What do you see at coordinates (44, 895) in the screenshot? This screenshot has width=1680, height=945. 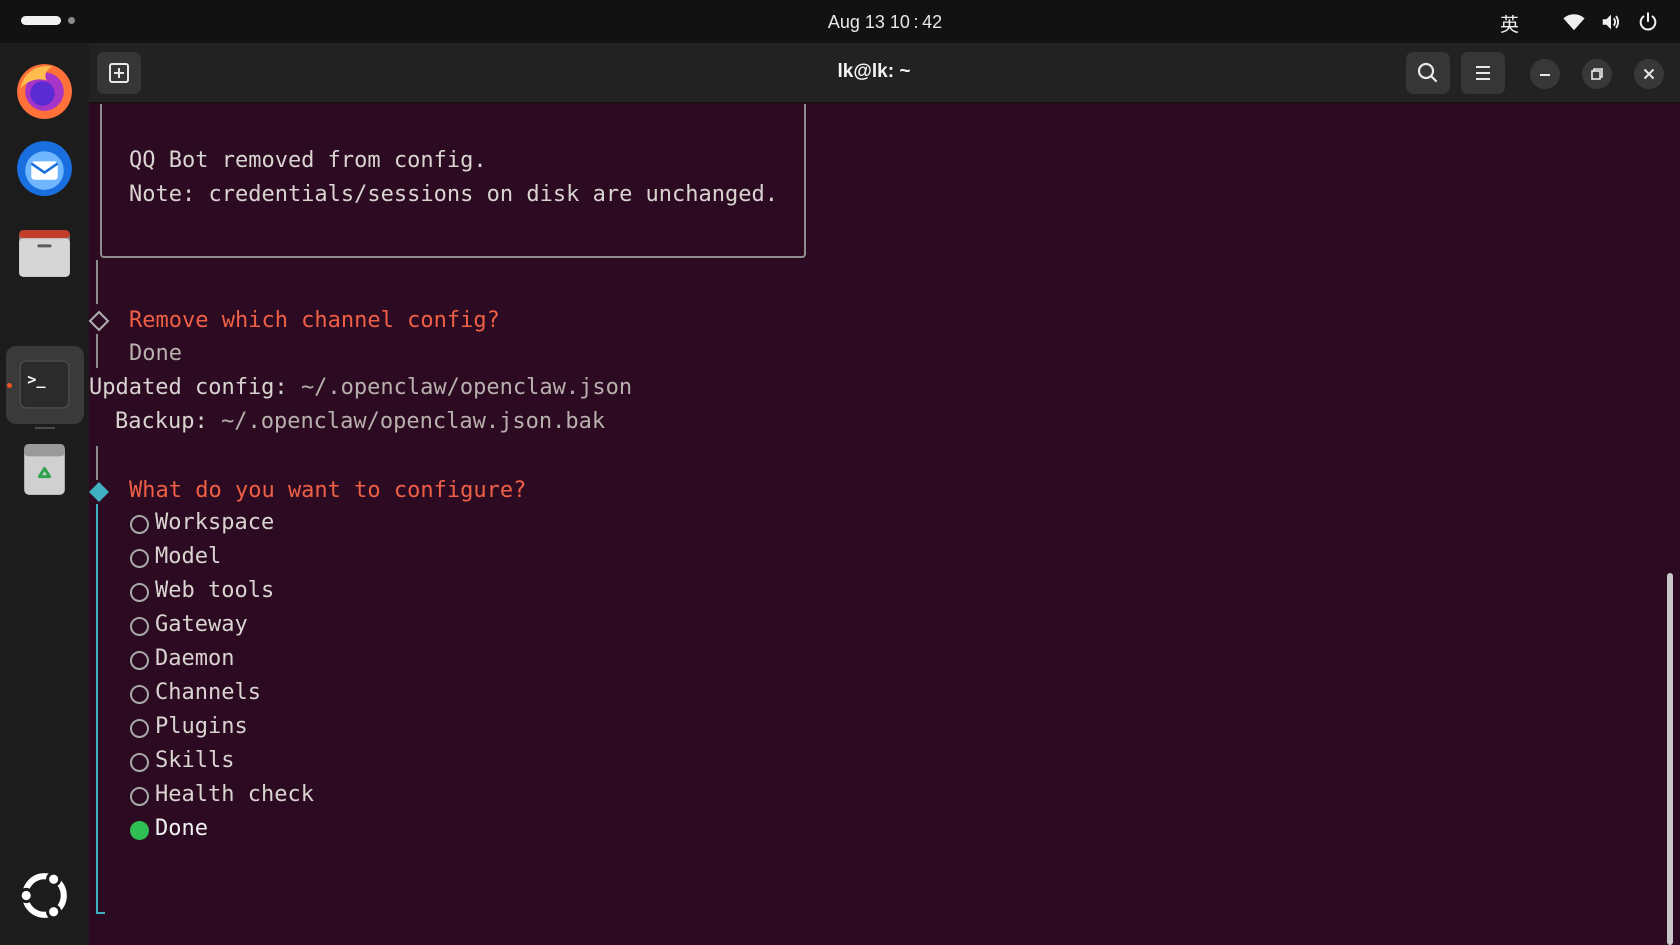 I see `ubuntu-logo-icon` at bounding box center [44, 895].